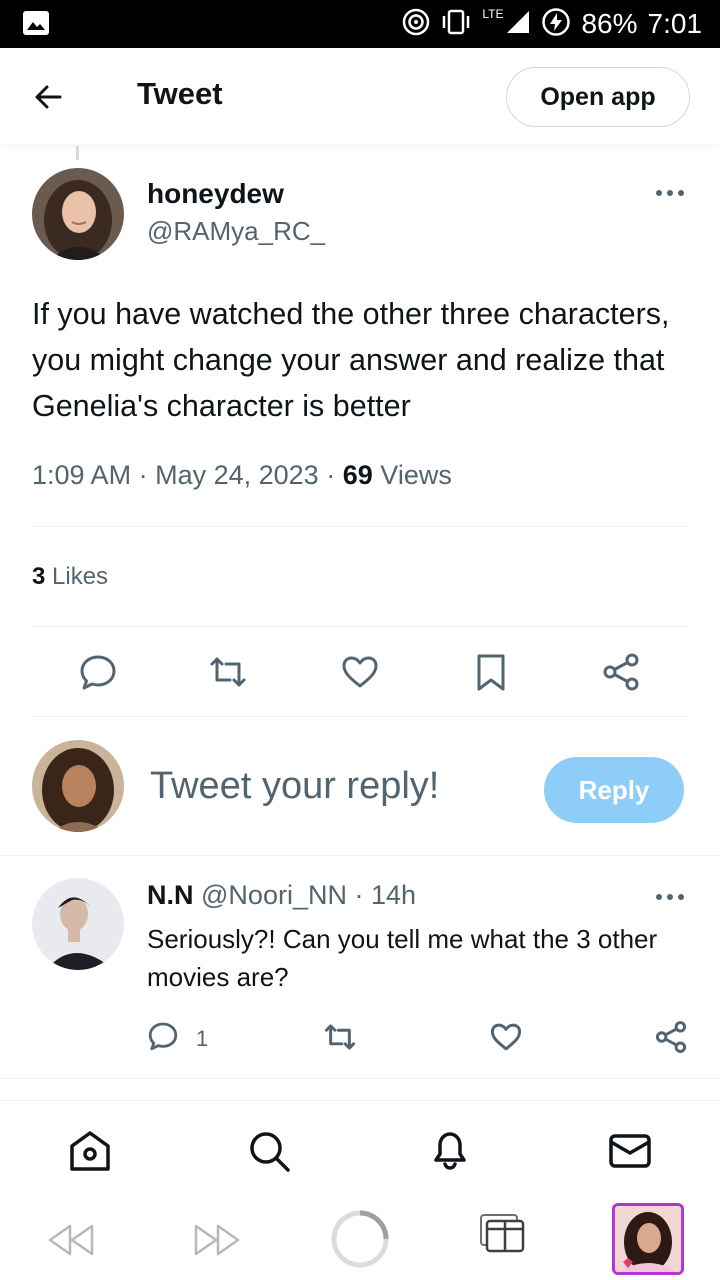 The width and height of the screenshot is (720, 1280). I want to click on reply-comment-count: 1, so click(202, 1038).